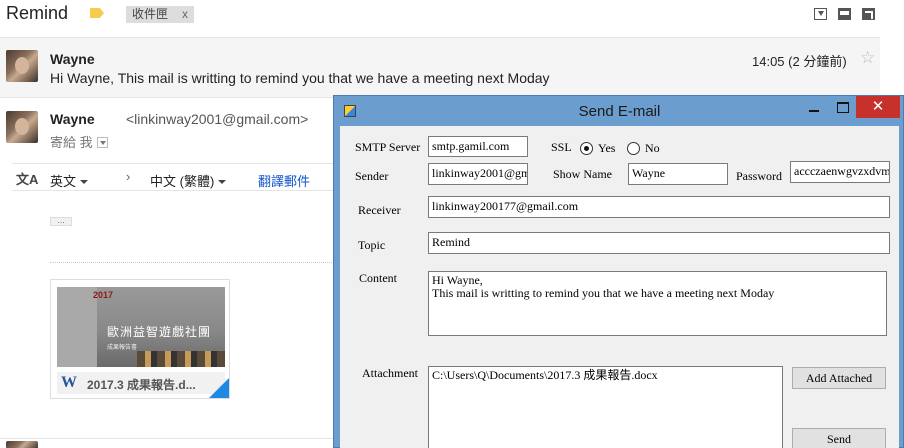 This screenshot has height=448, width=904. Describe the element at coordinates (839, 378) in the screenshot. I see `add-attached-button: Add Attached` at that location.